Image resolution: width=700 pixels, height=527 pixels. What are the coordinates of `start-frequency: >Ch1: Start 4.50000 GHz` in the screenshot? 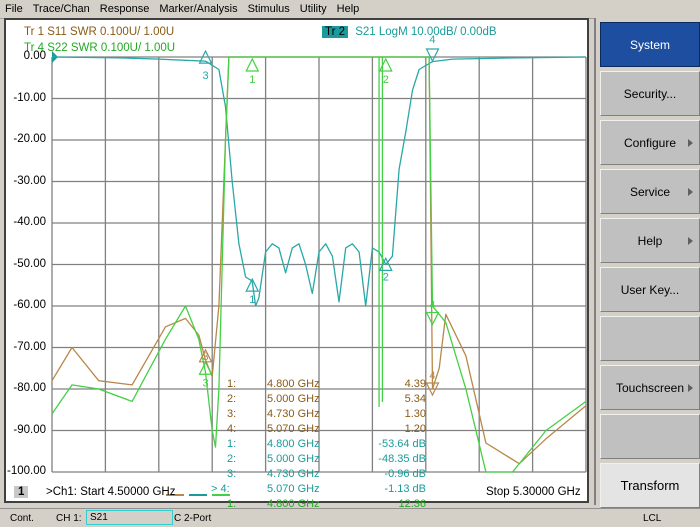 It's located at (110, 492).